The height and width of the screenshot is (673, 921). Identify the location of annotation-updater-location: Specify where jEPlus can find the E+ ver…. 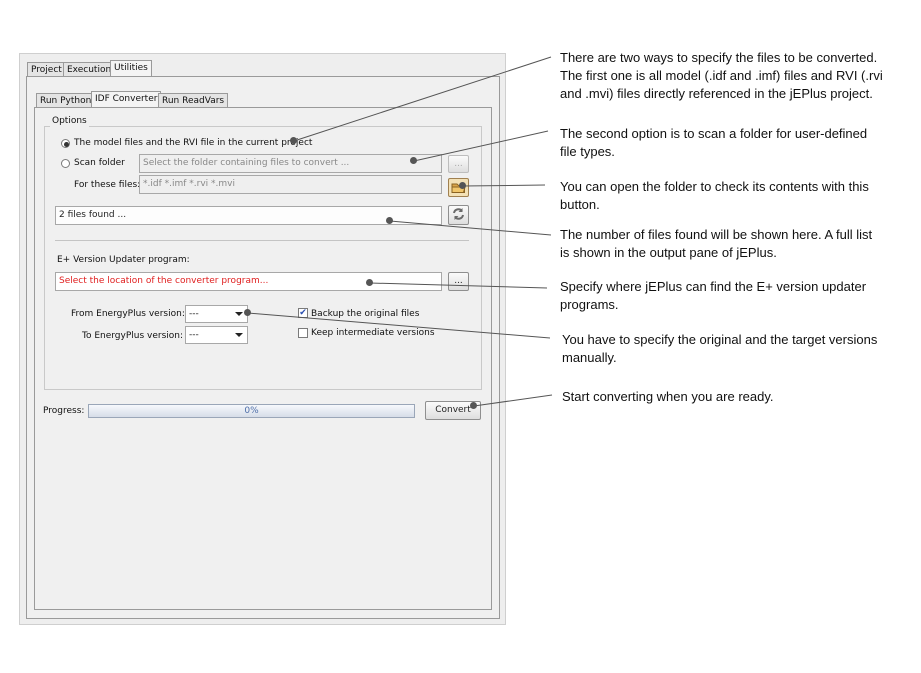
(713, 296).